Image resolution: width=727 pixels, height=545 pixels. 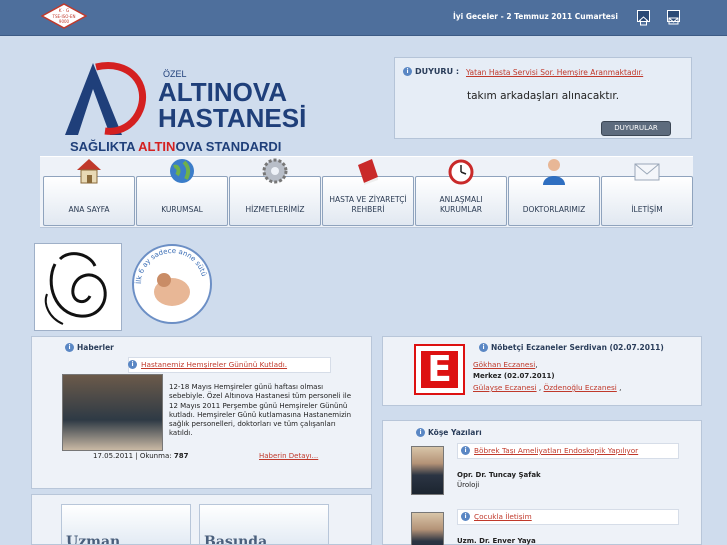 What do you see at coordinates (673, 17) in the screenshot?
I see `mail-icon` at bounding box center [673, 17].